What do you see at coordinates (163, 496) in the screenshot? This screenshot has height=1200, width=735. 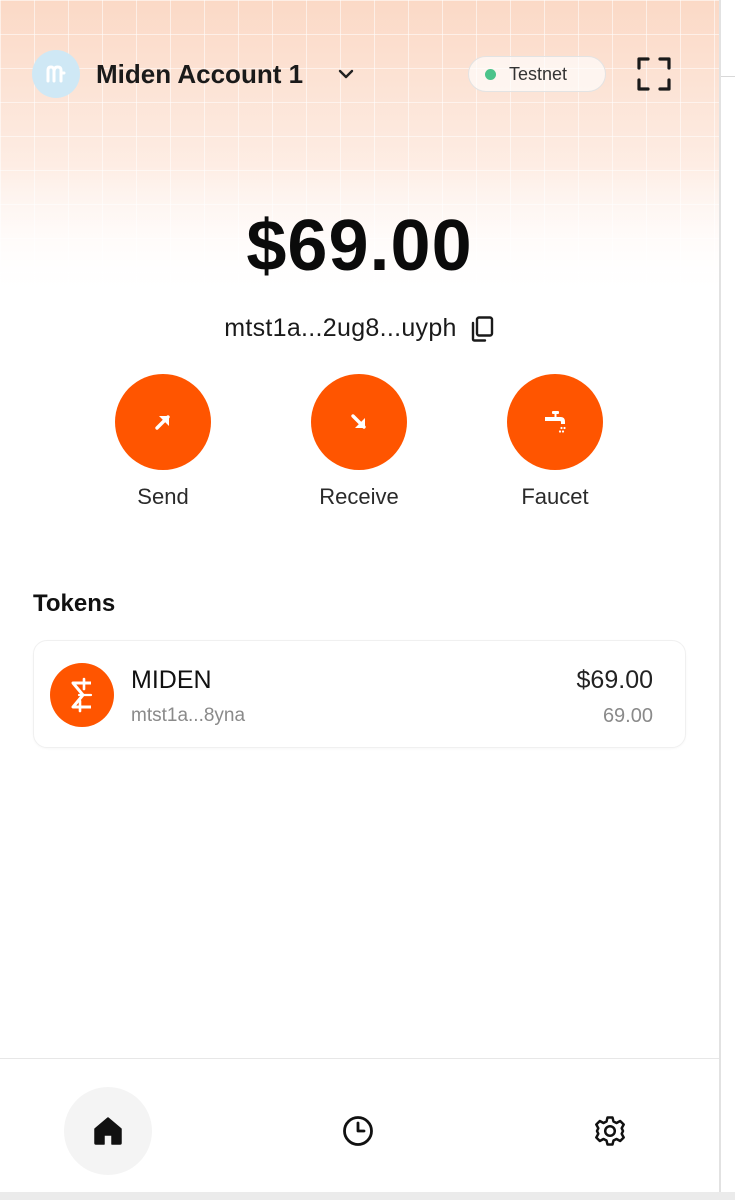 I see `send-label: Send` at bounding box center [163, 496].